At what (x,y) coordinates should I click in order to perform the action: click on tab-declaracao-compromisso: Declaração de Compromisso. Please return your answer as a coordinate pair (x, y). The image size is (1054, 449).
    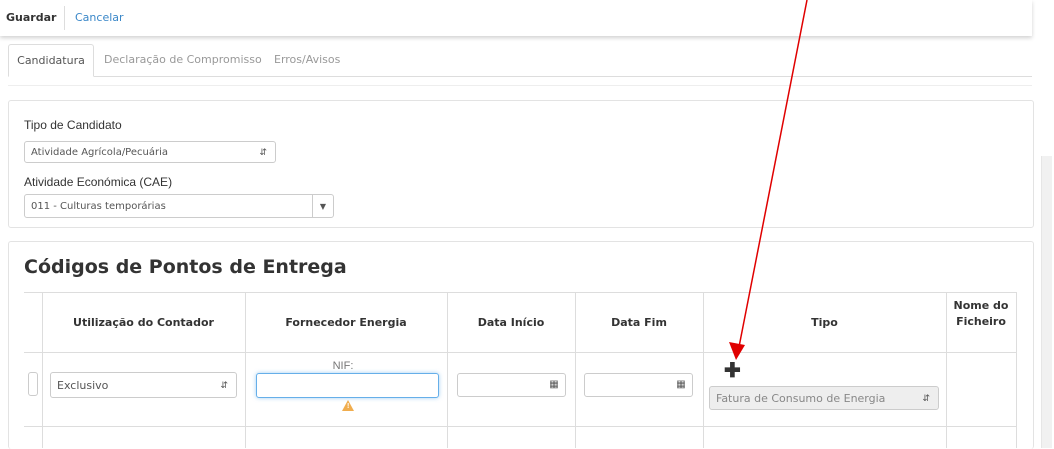
    Looking at the image, I should click on (183, 59).